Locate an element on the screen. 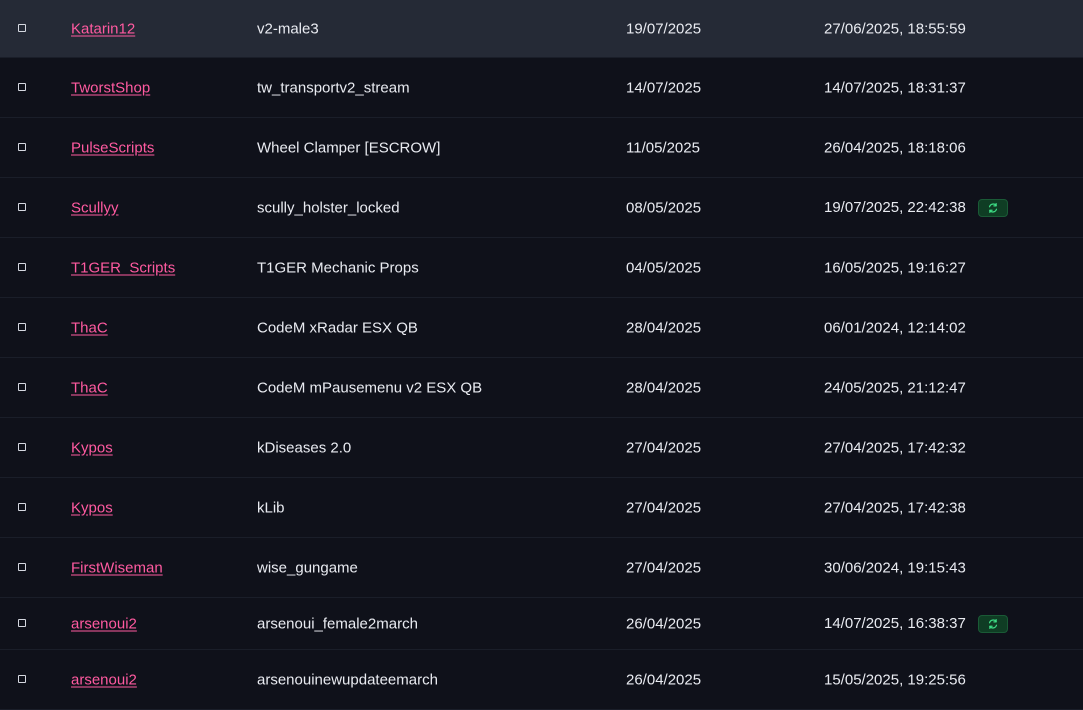 This screenshot has width=1083, height=710. updated-timestamp: 26/04/2025, 18:18:06 is located at coordinates (895, 147).